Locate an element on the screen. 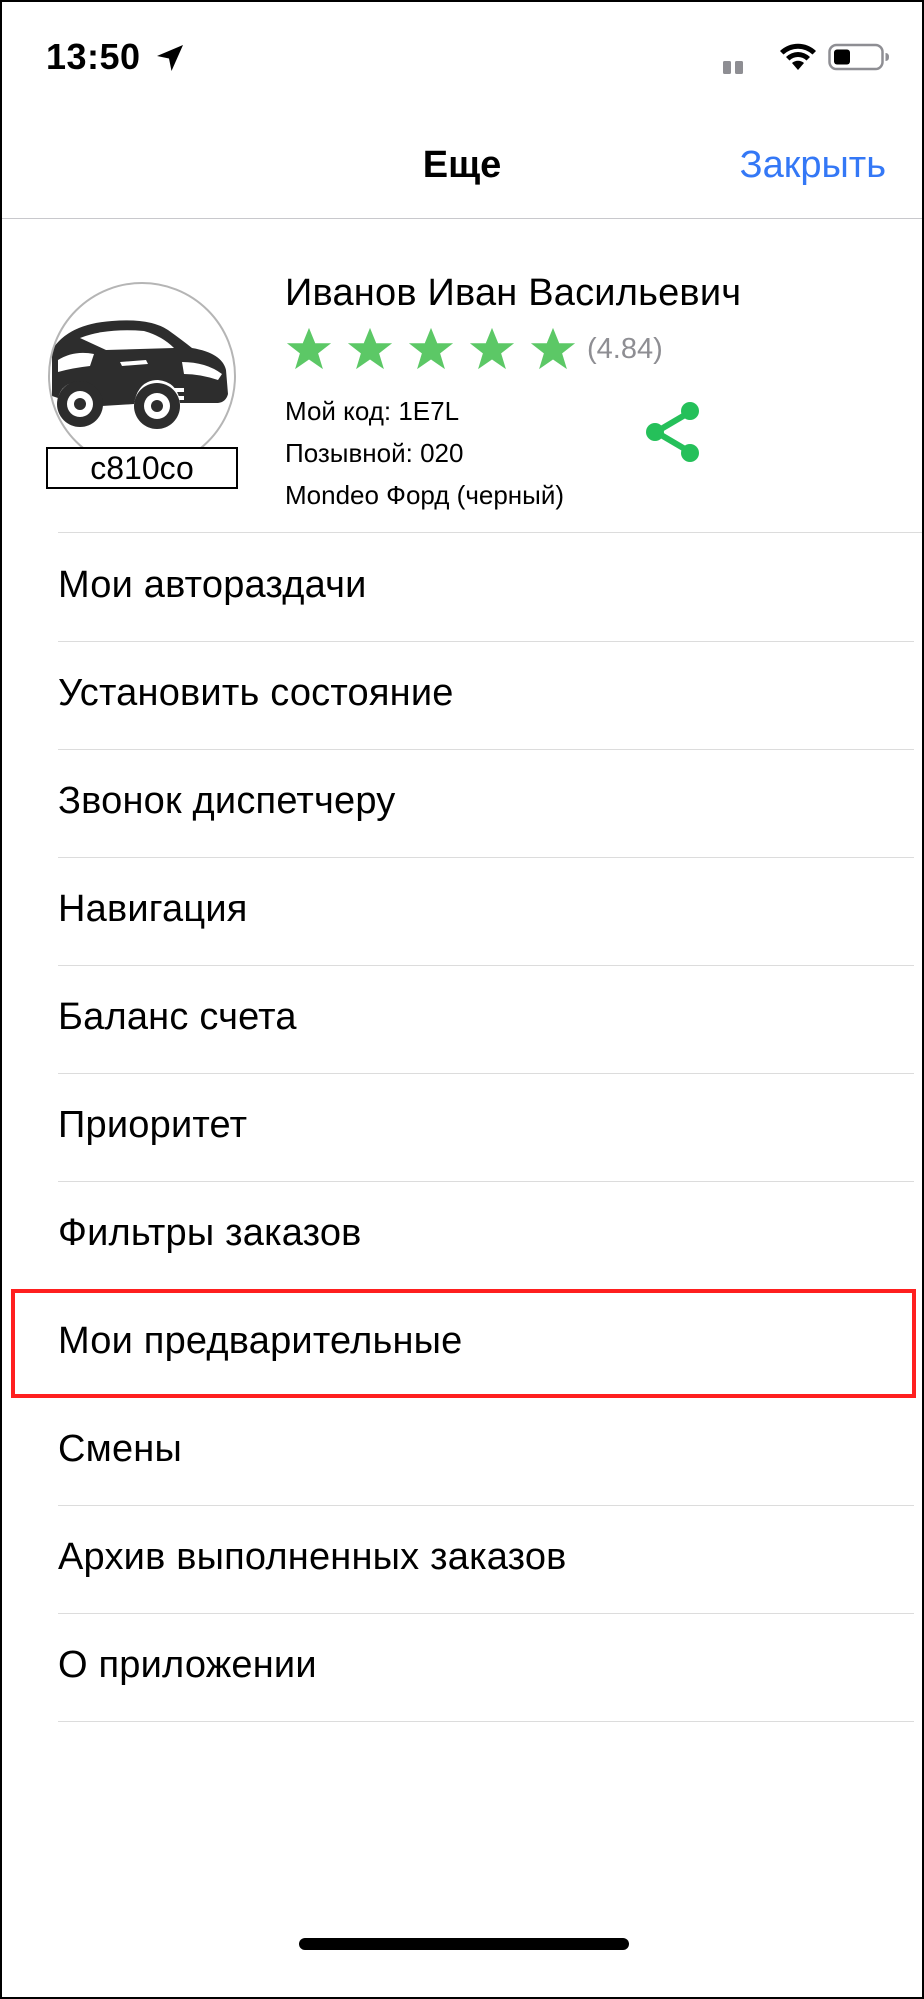 The image size is (924, 1999). menu-item-my-preorders: Мои предварительные is located at coordinates (462, 1343).